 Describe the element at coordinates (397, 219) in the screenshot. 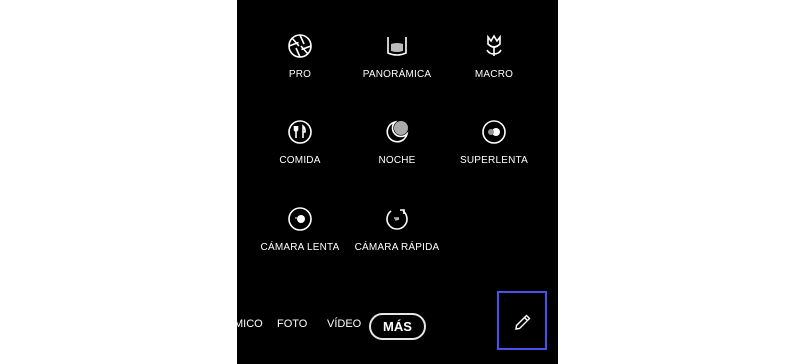

I see `hyperlapse-icon` at that location.